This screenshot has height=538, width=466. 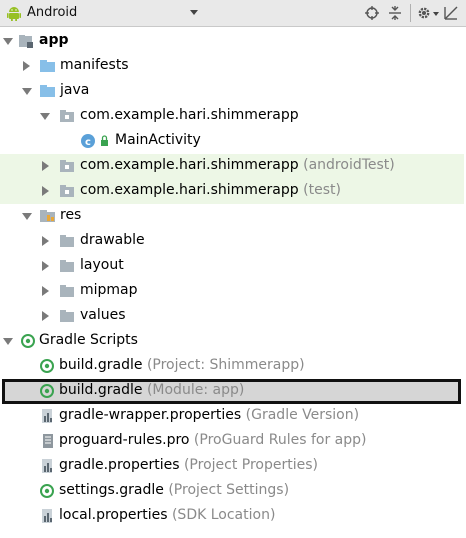 I want to click on tree-label: manifests, so click(x=94, y=65).